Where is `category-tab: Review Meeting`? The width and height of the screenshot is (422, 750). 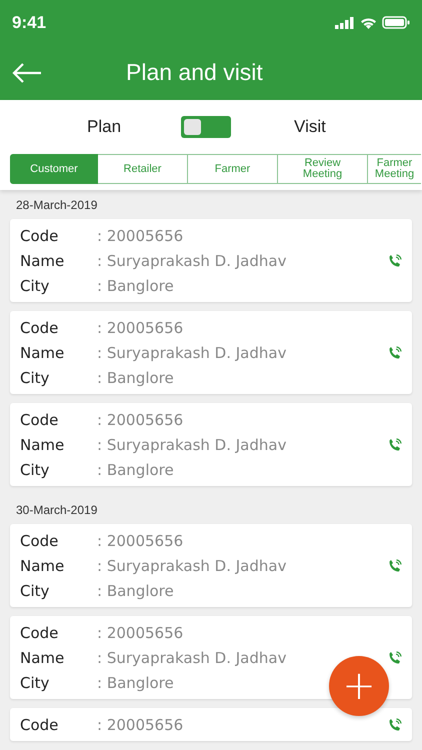 category-tab: Review Meeting is located at coordinates (323, 169).